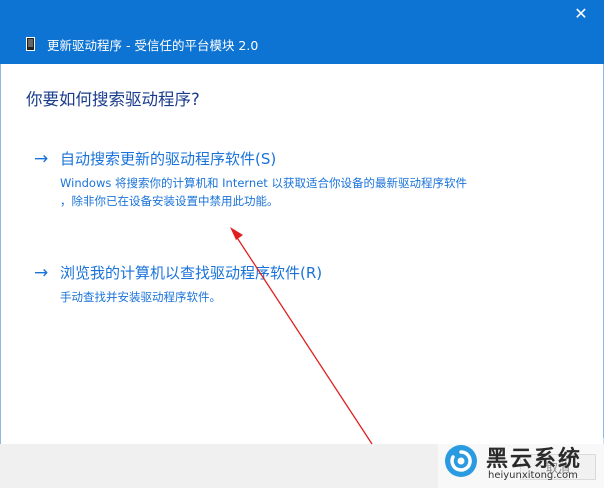 The image size is (604, 488). What do you see at coordinates (461, 461) in the screenshot?
I see `swirl-logo-icon` at bounding box center [461, 461].